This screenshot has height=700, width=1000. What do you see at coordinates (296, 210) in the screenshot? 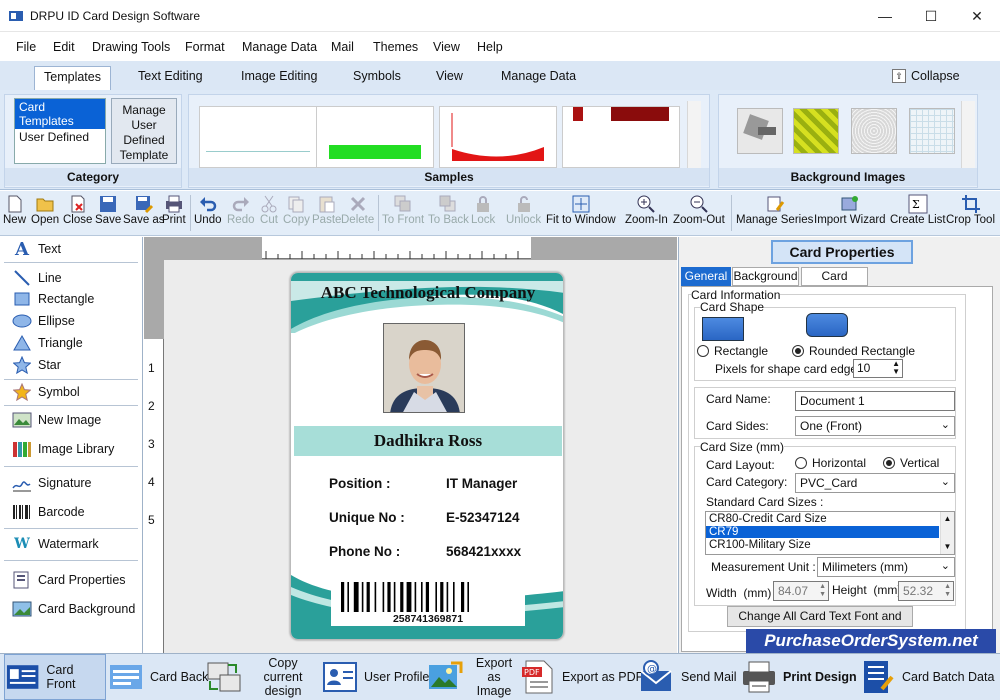
I see `copy-button: Copy` at bounding box center [296, 210].